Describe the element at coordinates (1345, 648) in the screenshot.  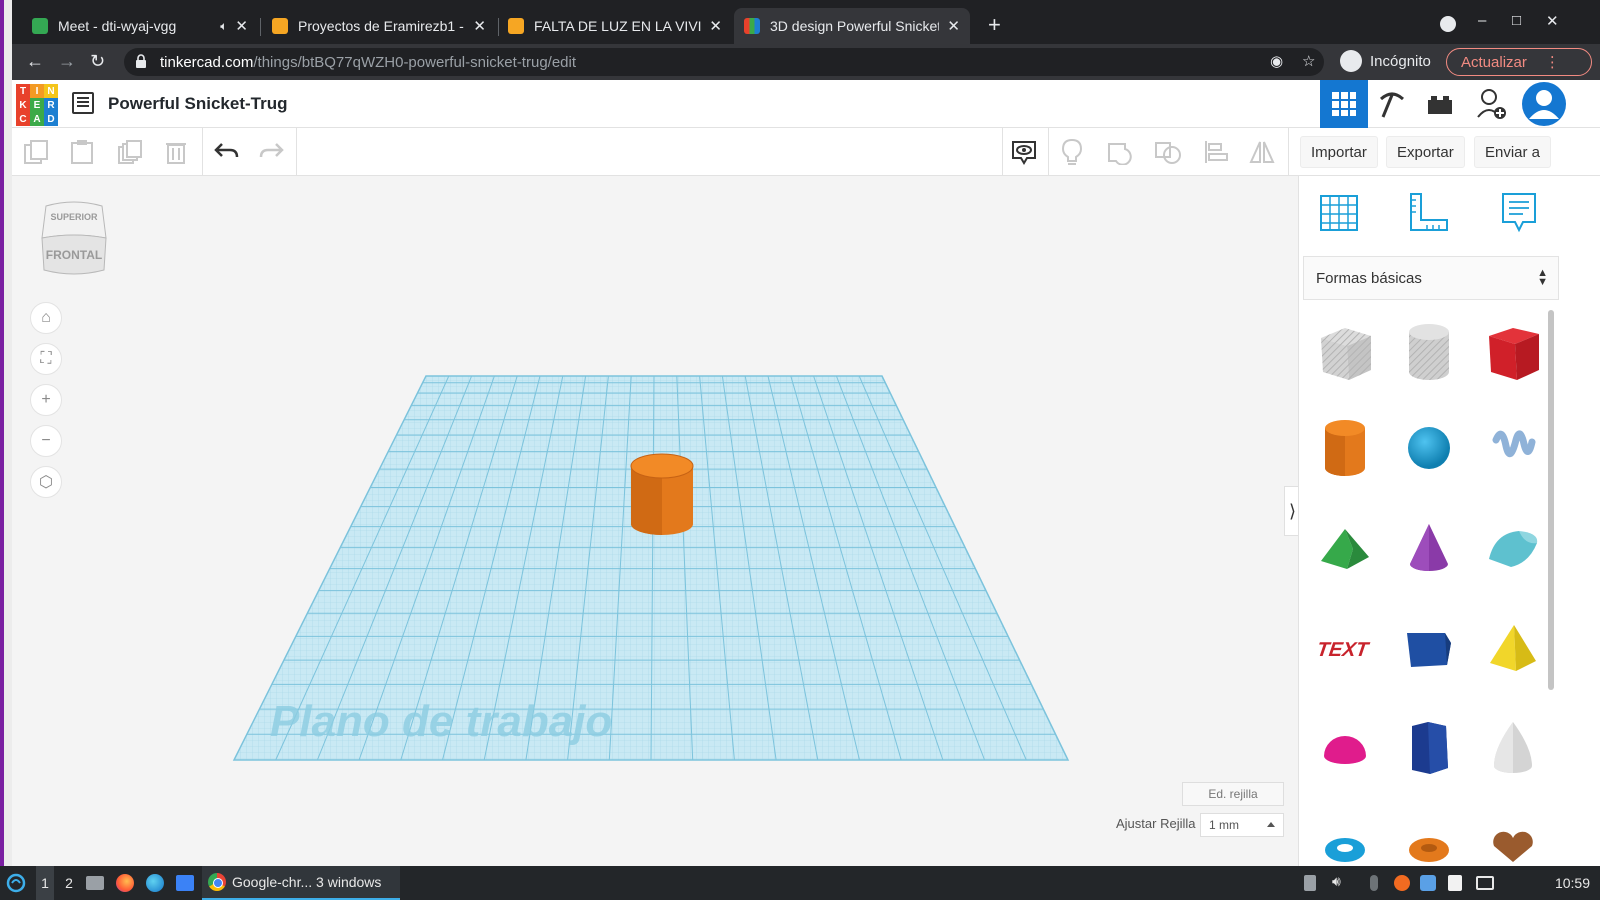
I see `shape-text: TEXT` at that location.